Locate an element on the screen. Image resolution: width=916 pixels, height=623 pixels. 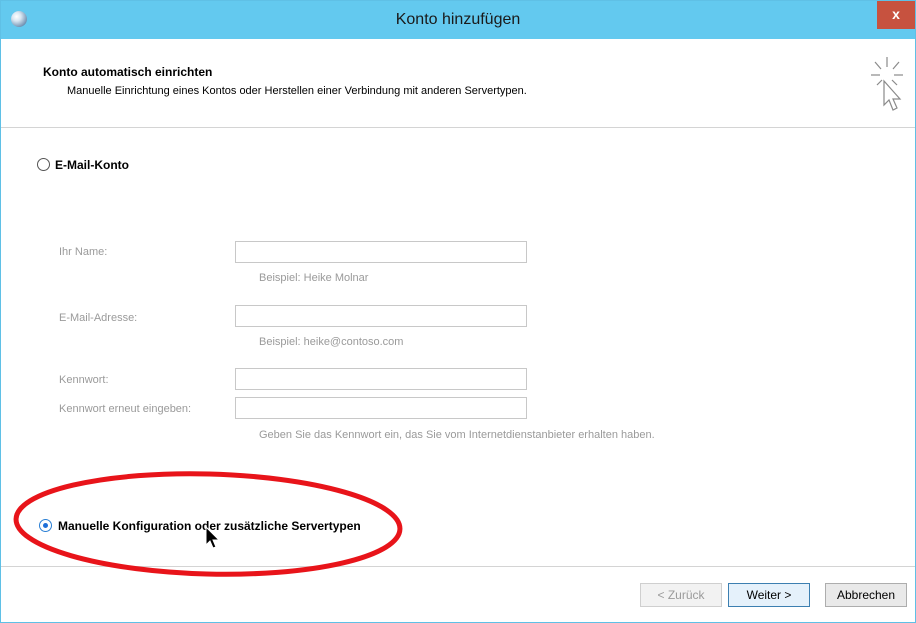
close-button: x is located at coordinates (896, 15).